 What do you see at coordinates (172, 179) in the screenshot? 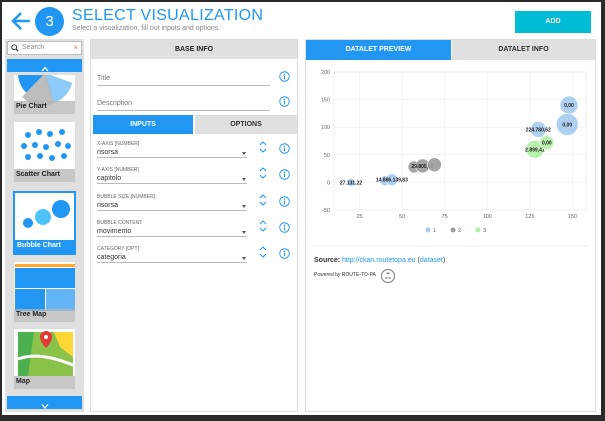
I see `y-axis-select: capitolo` at bounding box center [172, 179].